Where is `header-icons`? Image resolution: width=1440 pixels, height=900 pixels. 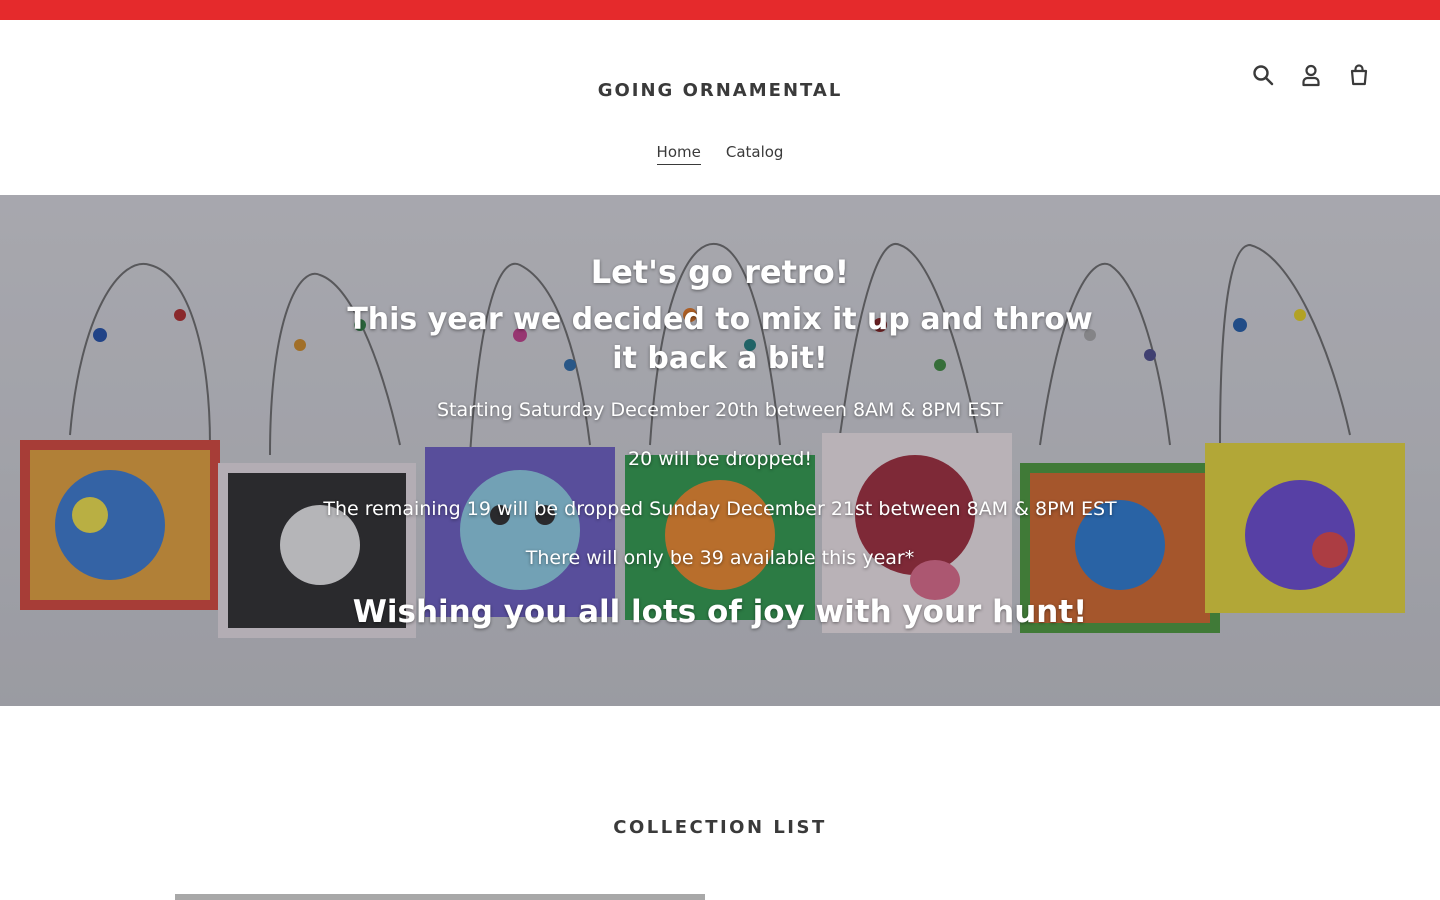
header-icons is located at coordinates (1311, 75).